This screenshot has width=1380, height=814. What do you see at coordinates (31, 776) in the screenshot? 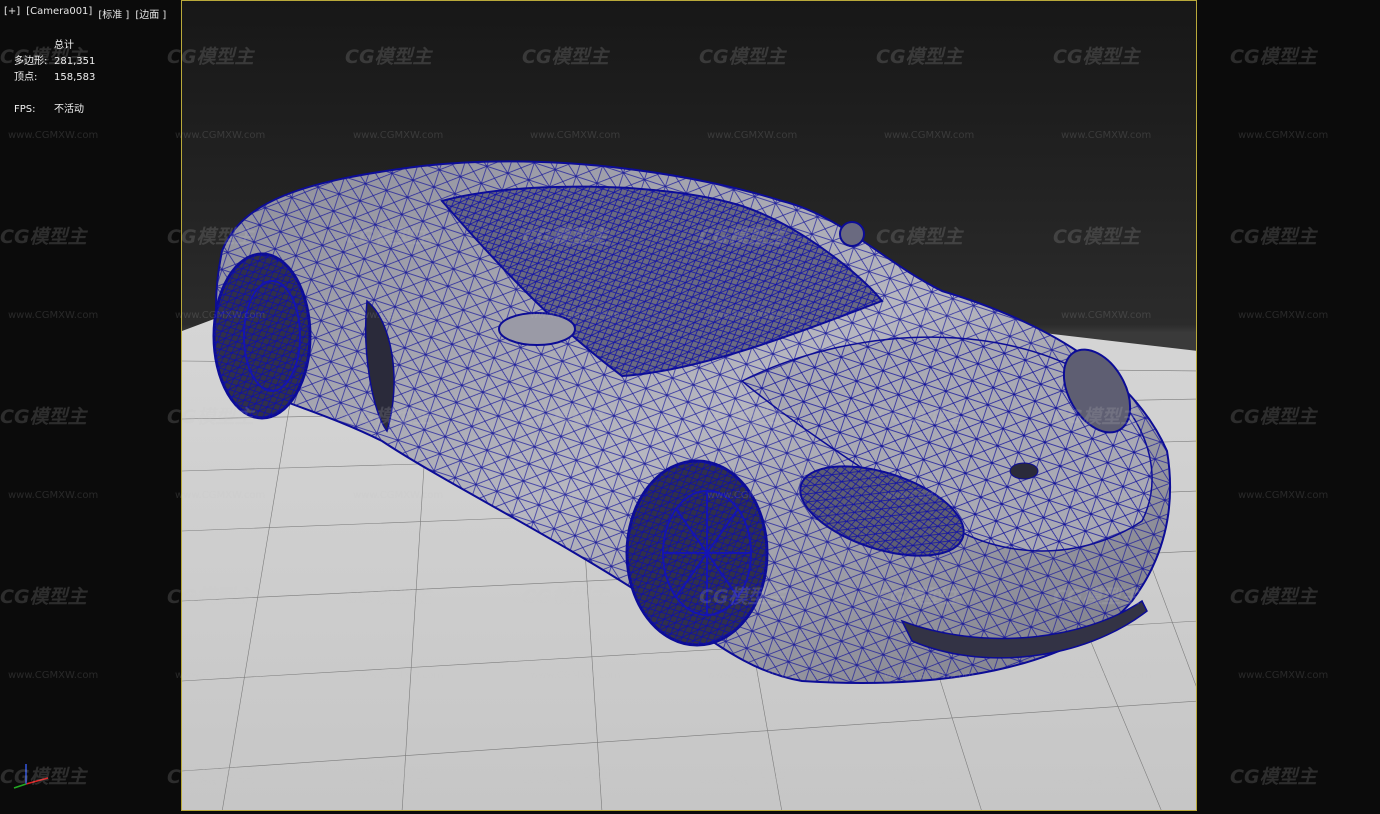
I see `axis-gizmo` at bounding box center [31, 776].